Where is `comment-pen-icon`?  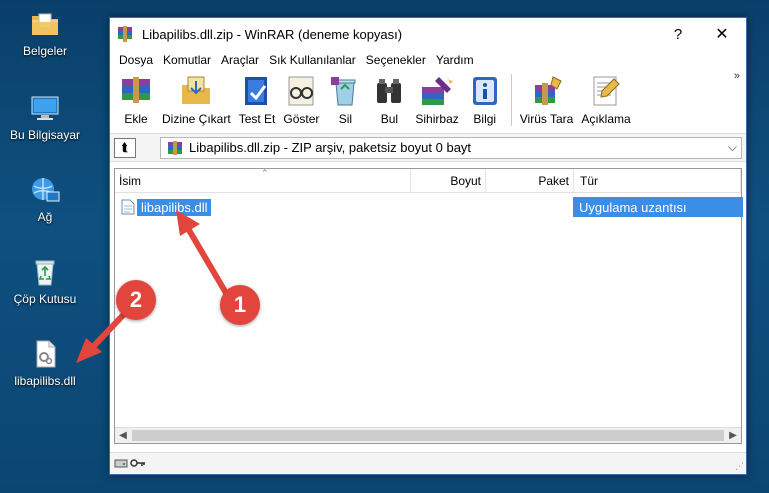 comment-pen-icon is located at coordinates (606, 91).